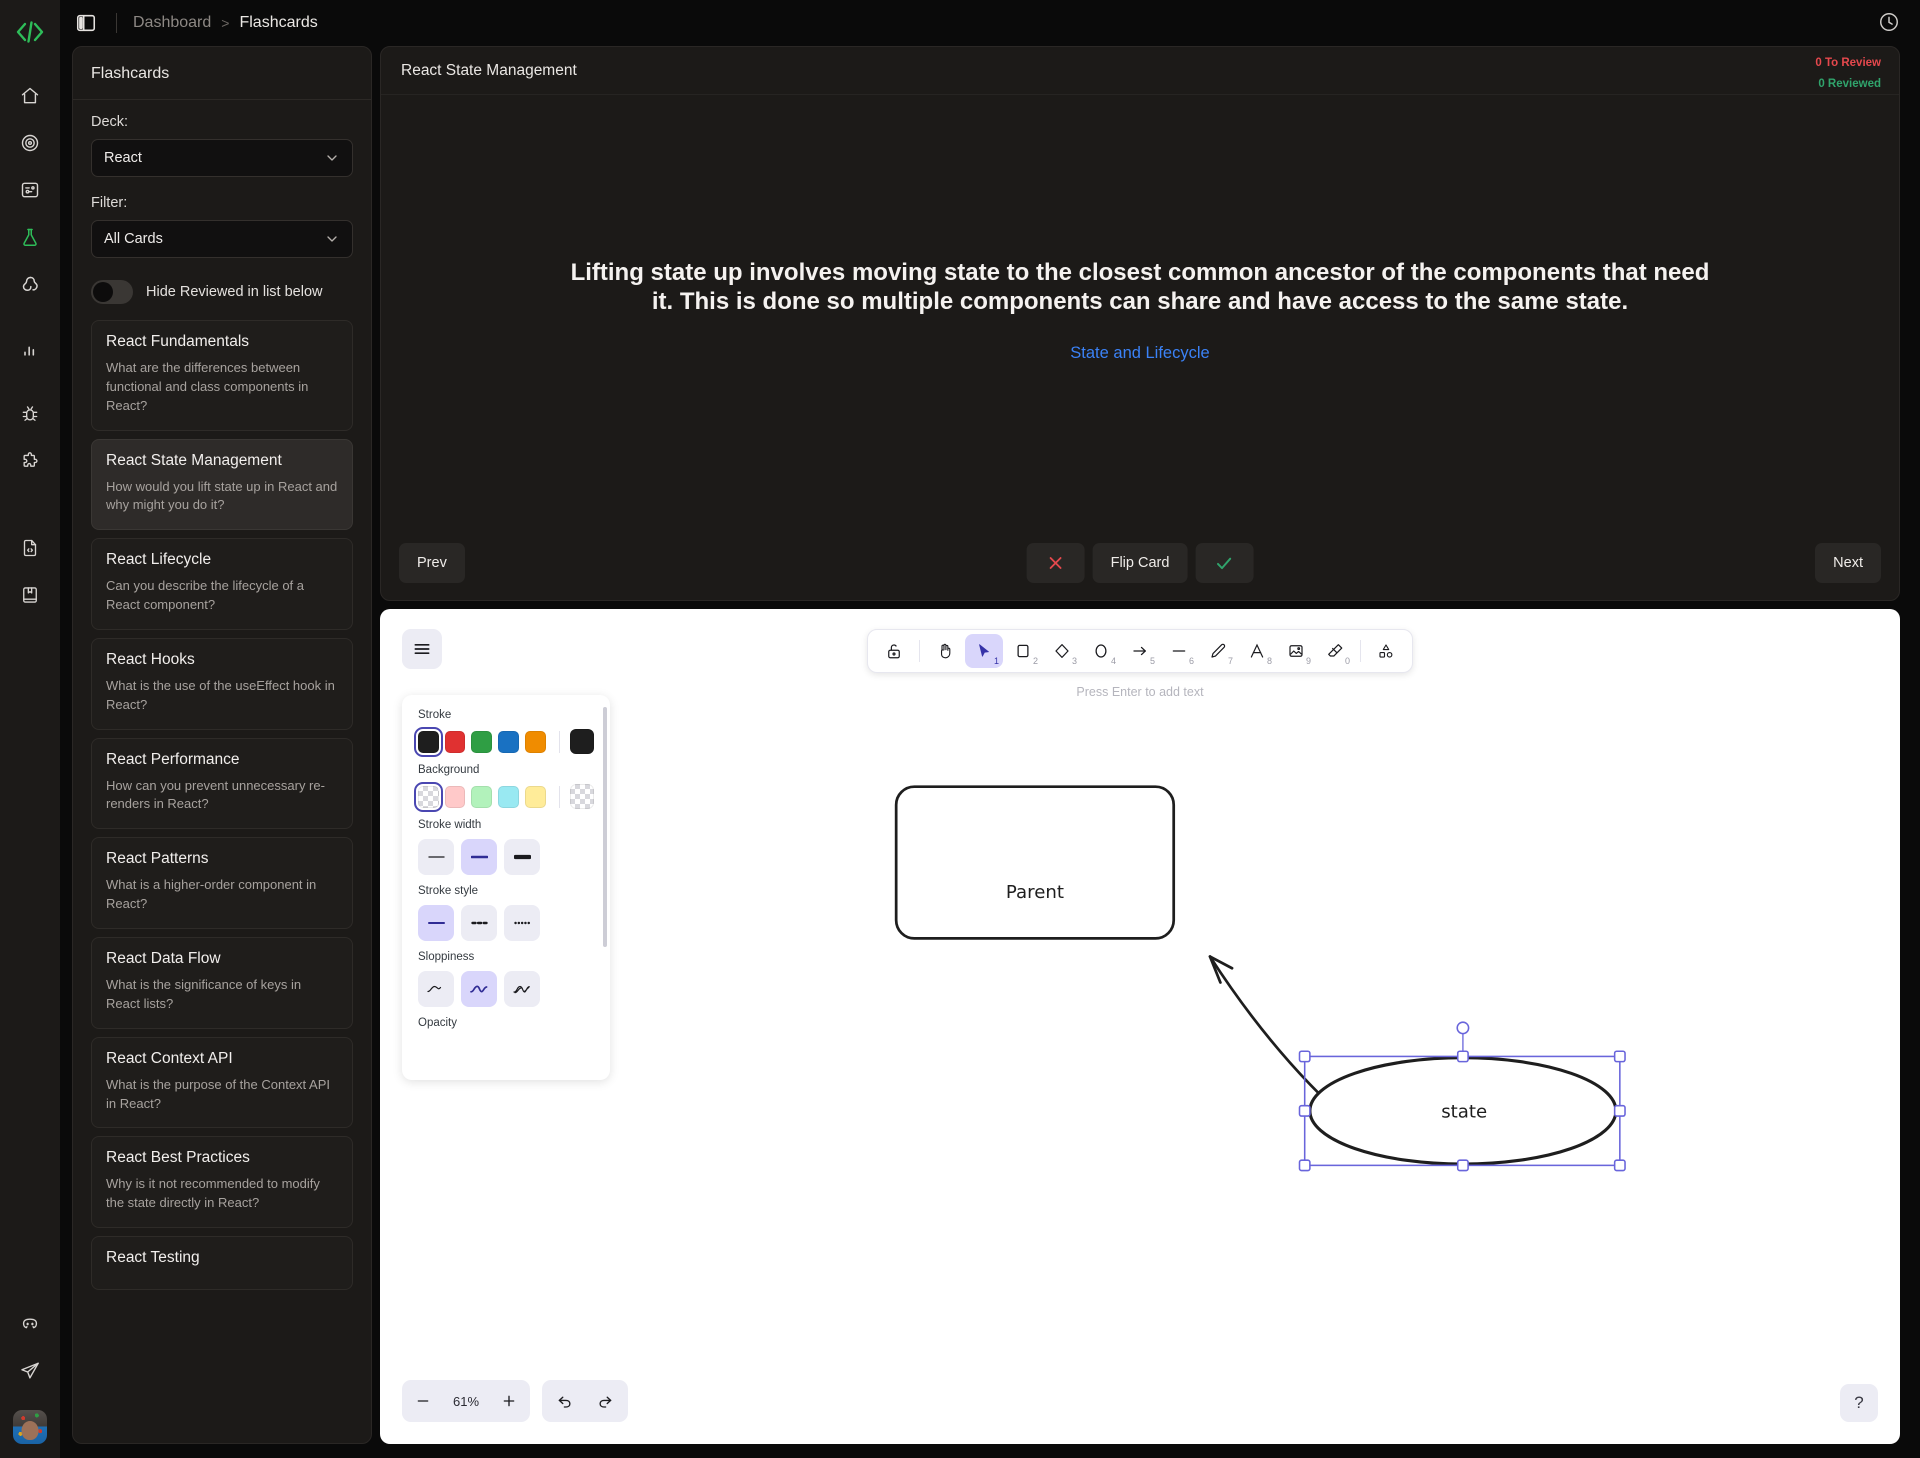 The height and width of the screenshot is (1458, 1920). Describe the element at coordinates (172, 23) in the screenshot. I see `breadcrumb-dashboard: Dashboard` at that location.